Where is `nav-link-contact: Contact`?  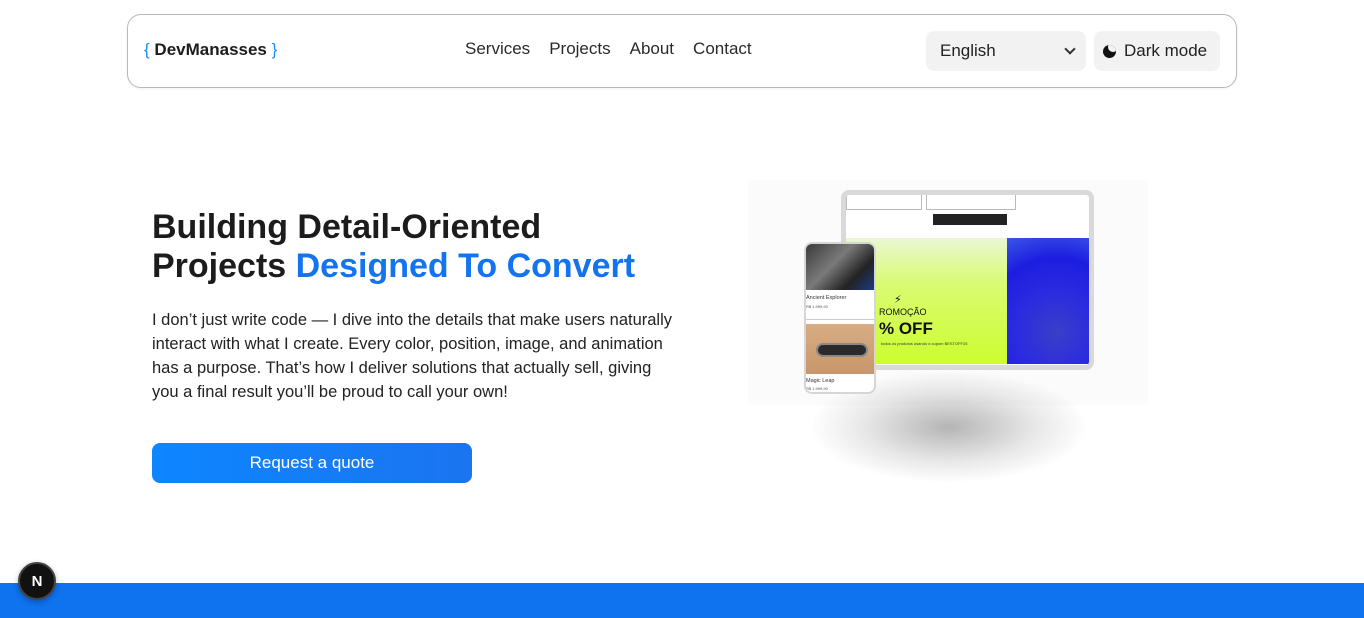
nav-link-contact: Contact is located at coordinates (722, 49).